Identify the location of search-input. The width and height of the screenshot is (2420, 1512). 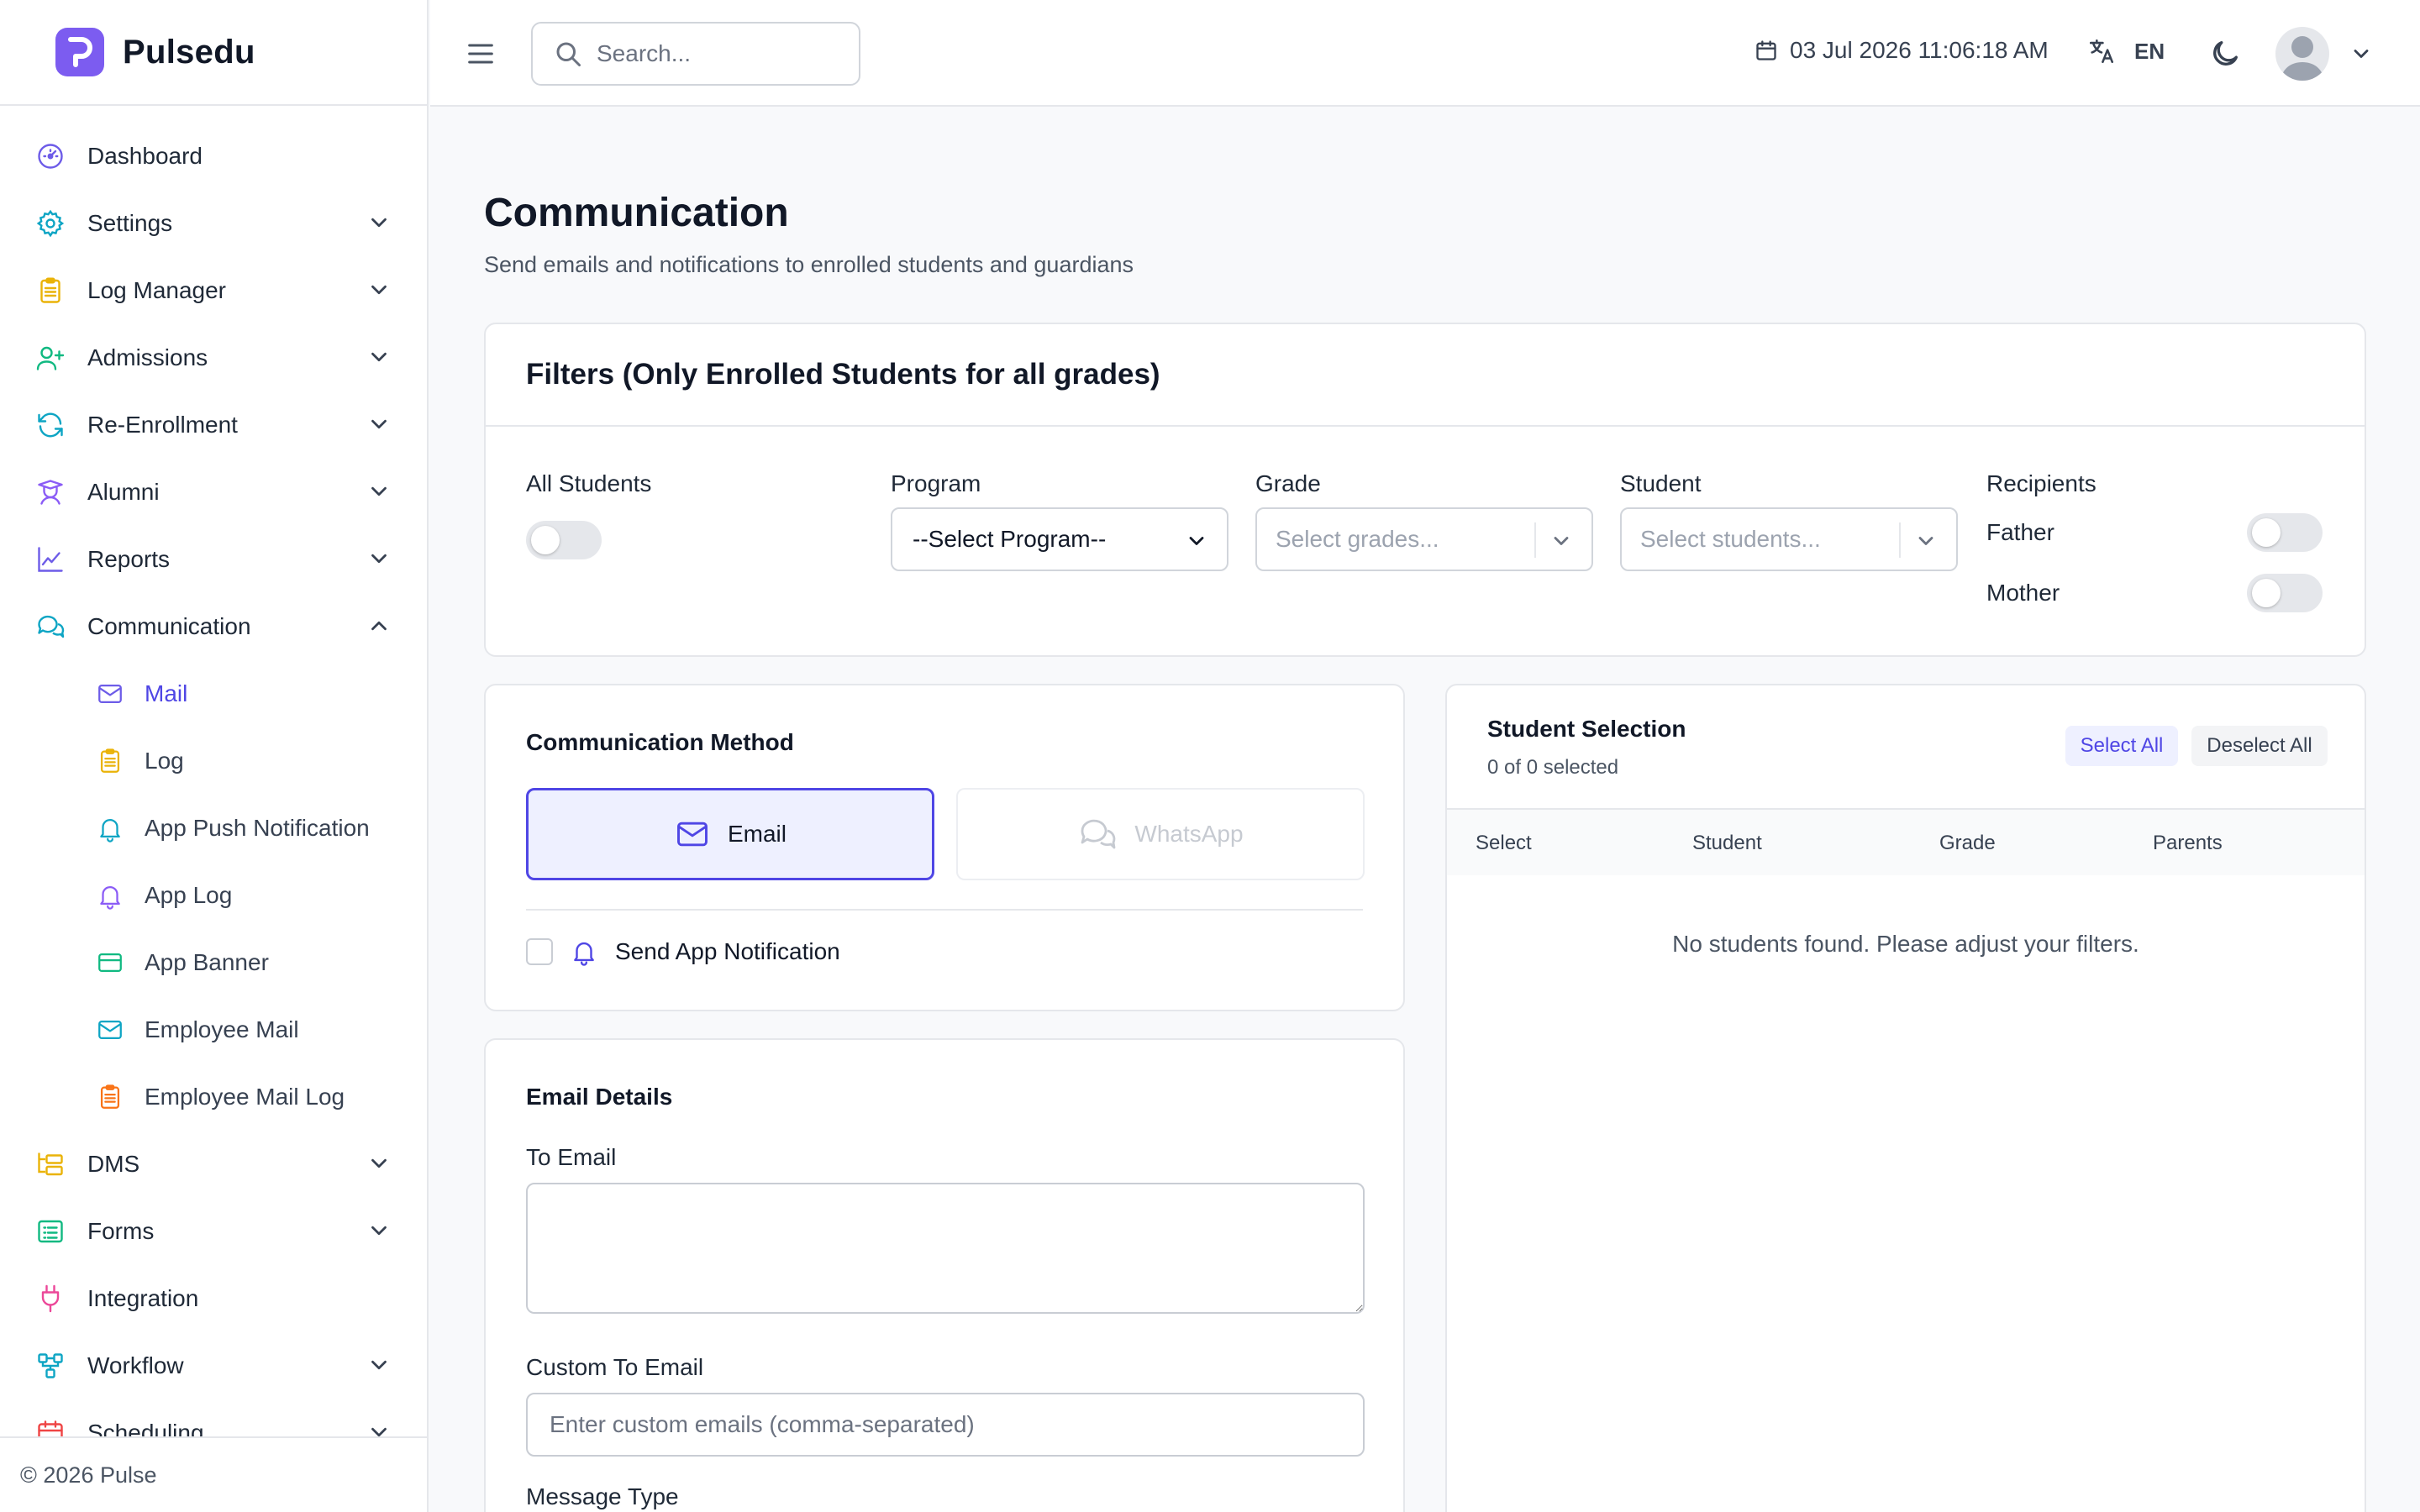
(723, 53).